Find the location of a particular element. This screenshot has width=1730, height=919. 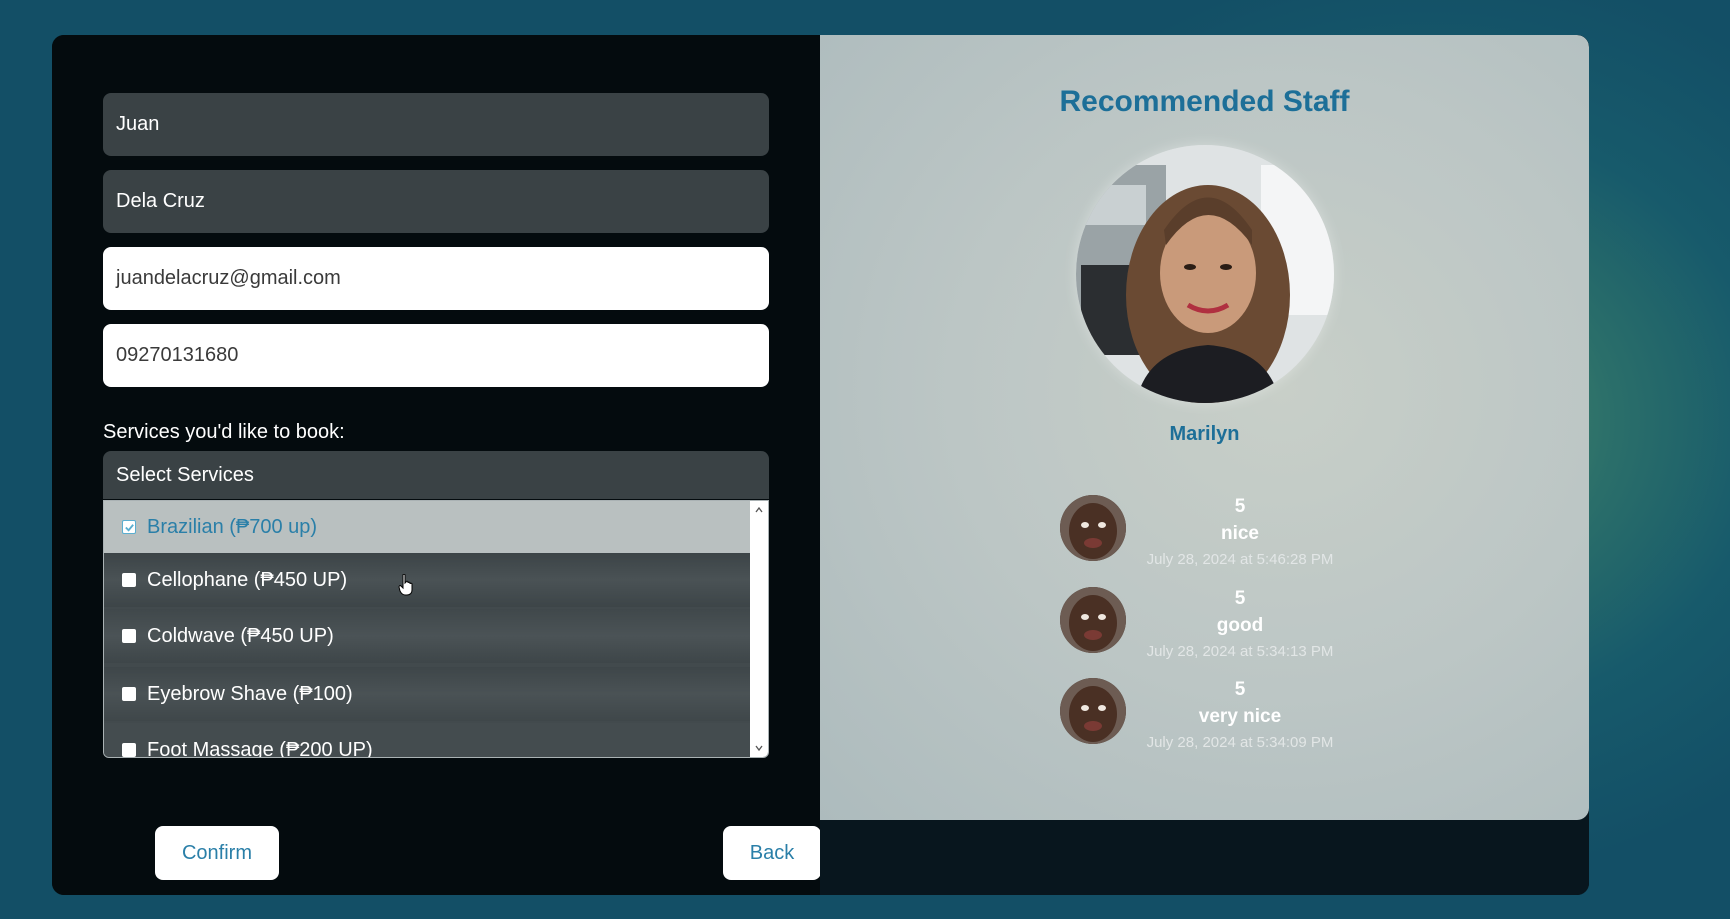

review-item: 5 nice July 28, 2024 at 5:46:28 PM is located at coordinates (1210, 538).